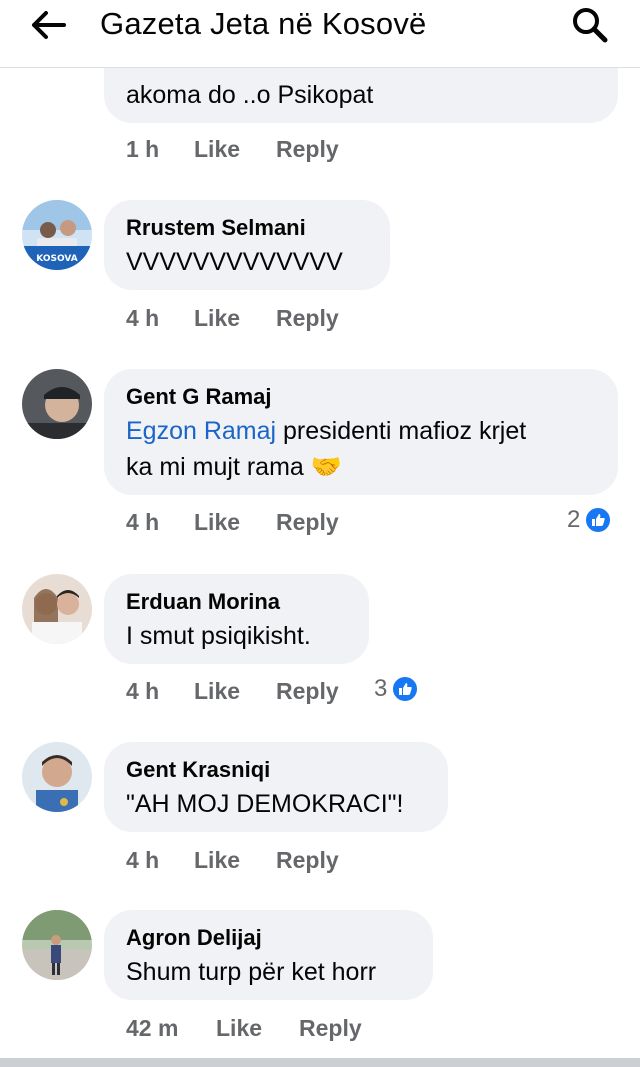 This screenshot has height=1067, width=640. What do you see at coordinates (198, 397) in the screenshot?
I see `comment-author: Gent G Ramaj` at bounding box center [198, 397].